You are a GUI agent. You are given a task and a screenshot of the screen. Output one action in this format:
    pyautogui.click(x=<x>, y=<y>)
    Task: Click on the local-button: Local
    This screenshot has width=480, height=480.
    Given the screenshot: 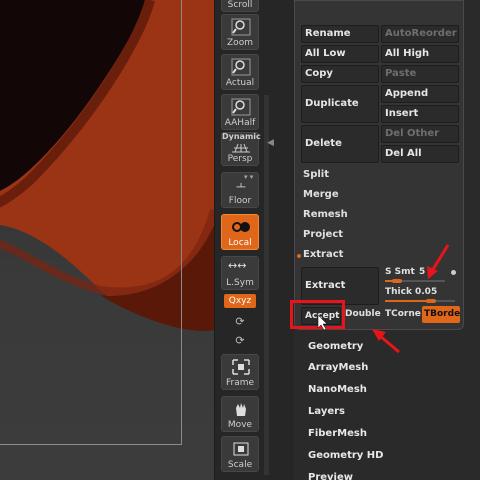 What is the action you would take?
    pyautogui.click(x=240, y=232)
    